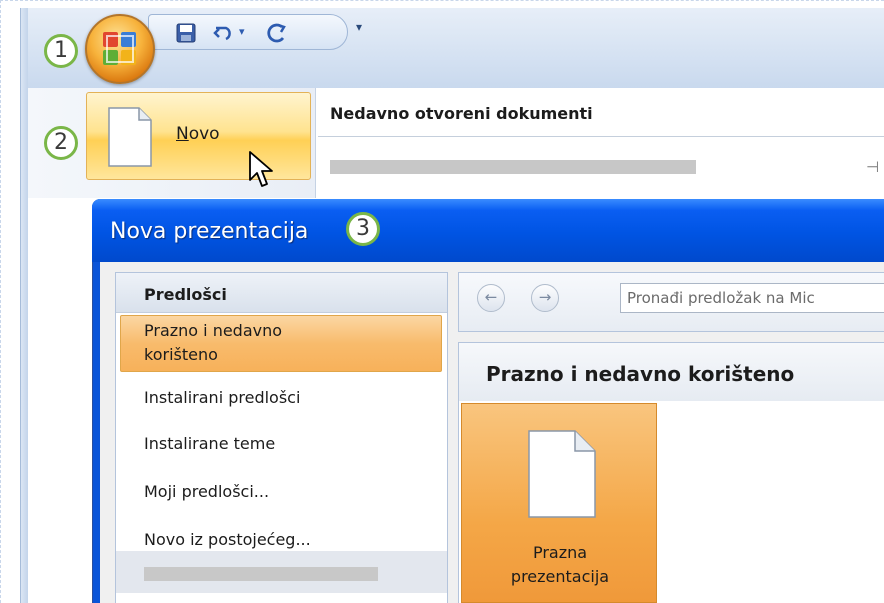  What do you see at coordinates (513, 167) in the screenshot?
I see `recent-document-placeholder` at bounding box center [513, 167].